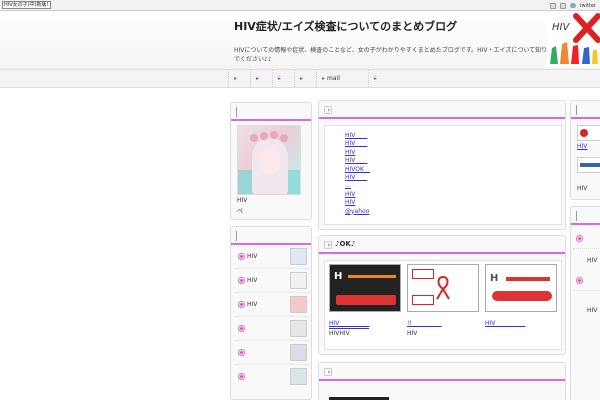  Describe the element at coordinates (300, 5) in the screenshot. I see `top-bar: HIV女の子(中)新版! twitter` at that location.